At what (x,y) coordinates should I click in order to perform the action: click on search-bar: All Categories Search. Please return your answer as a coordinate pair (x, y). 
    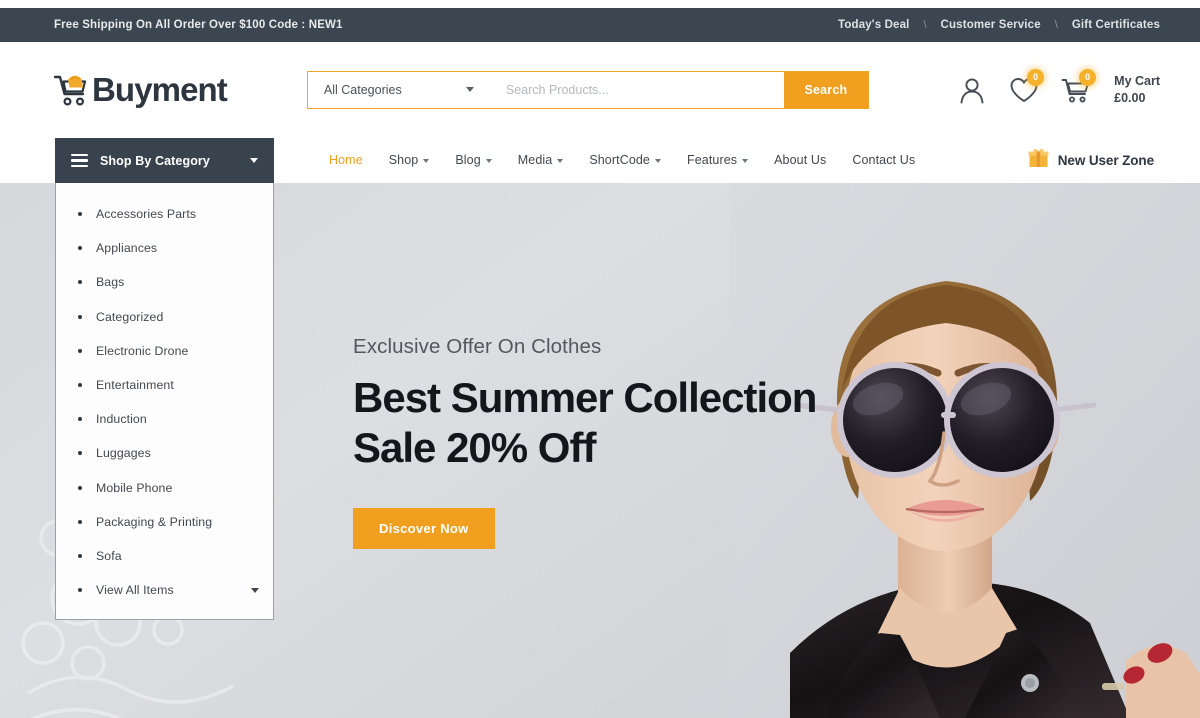
    Looking at the image, I should click on (587, 89).